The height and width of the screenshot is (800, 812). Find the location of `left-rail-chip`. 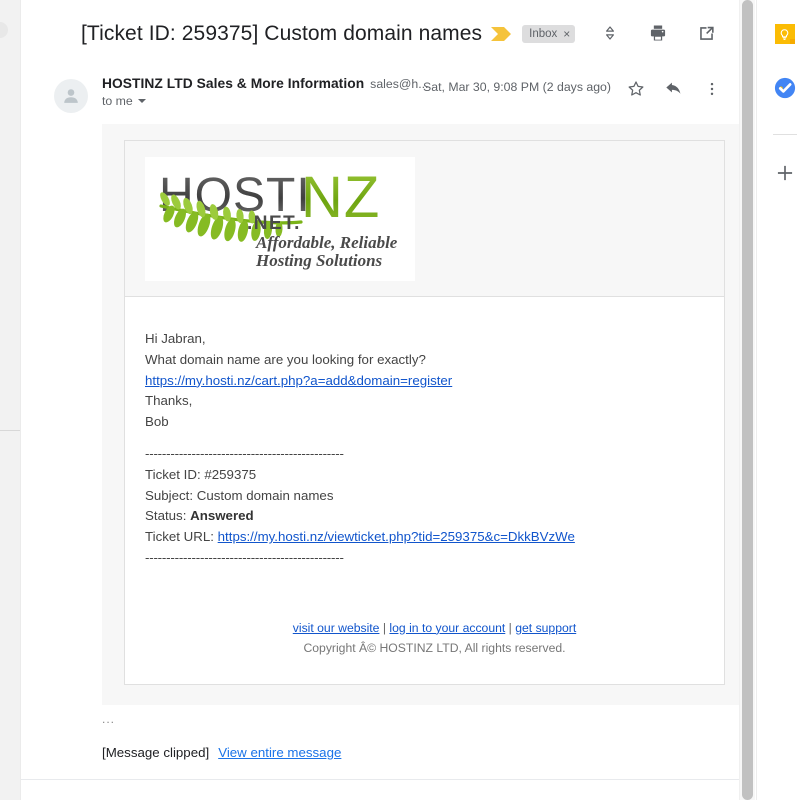

left-rail-chip is located at coordinates (4, 30).